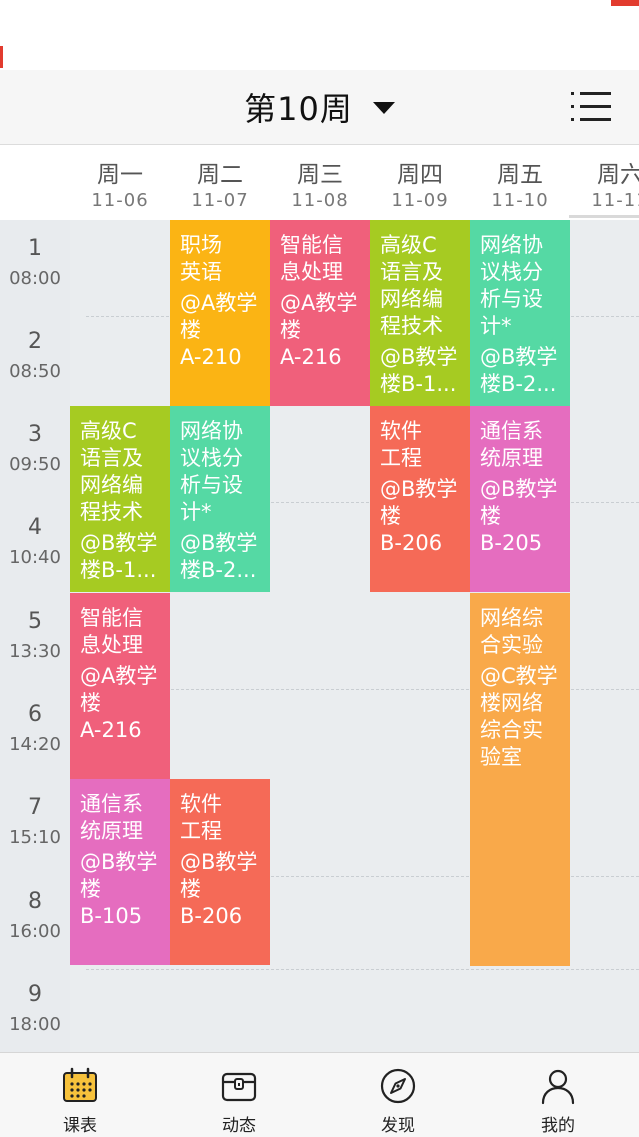  I want to click on day-column-header: 周四 11-09, so click(420, 182).